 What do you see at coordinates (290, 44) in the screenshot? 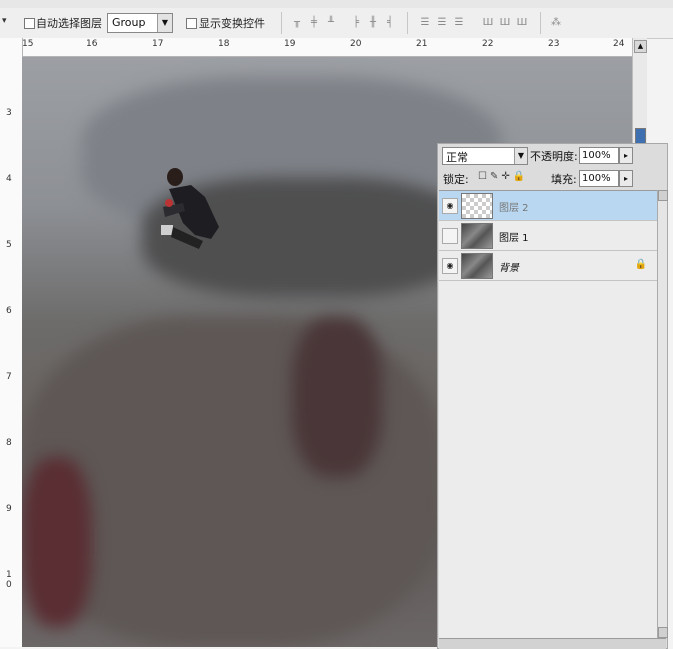
I see `ruler-mark: 19` at bounding box center [290, 44].